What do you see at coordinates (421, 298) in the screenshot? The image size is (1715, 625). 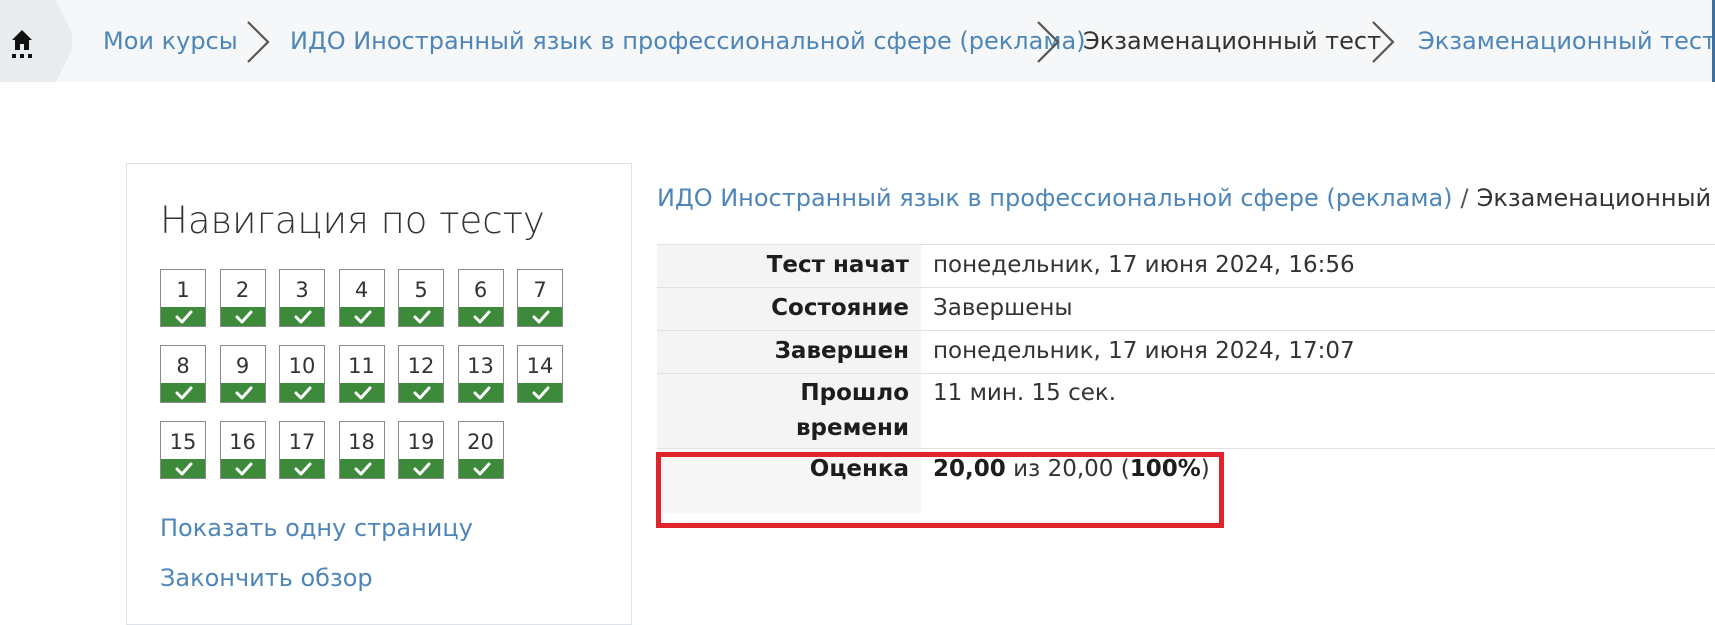 I see `question-button-5: 5` at bounding box center [421, 298].